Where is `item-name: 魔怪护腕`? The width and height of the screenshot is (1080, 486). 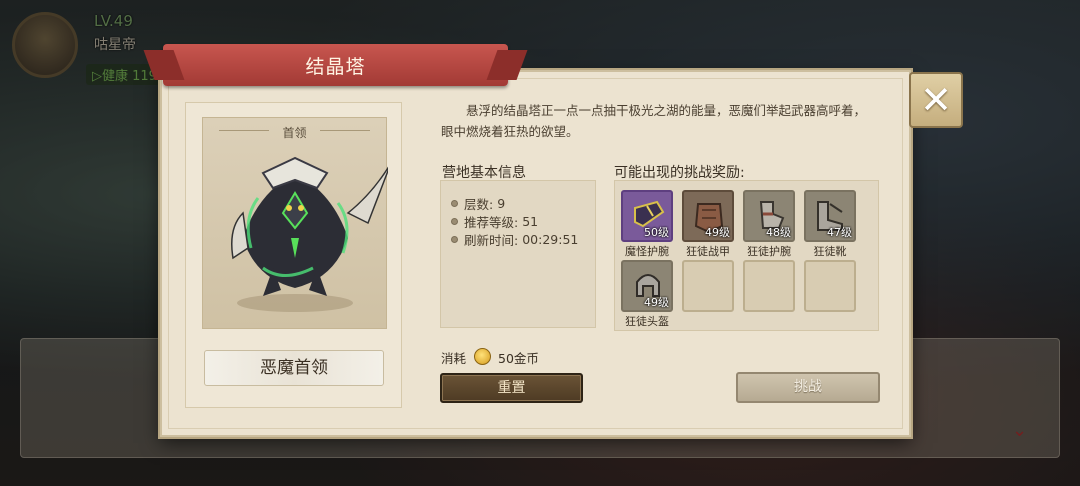 item-name: 魔怪护腕 is located at coordinates (647, 251).